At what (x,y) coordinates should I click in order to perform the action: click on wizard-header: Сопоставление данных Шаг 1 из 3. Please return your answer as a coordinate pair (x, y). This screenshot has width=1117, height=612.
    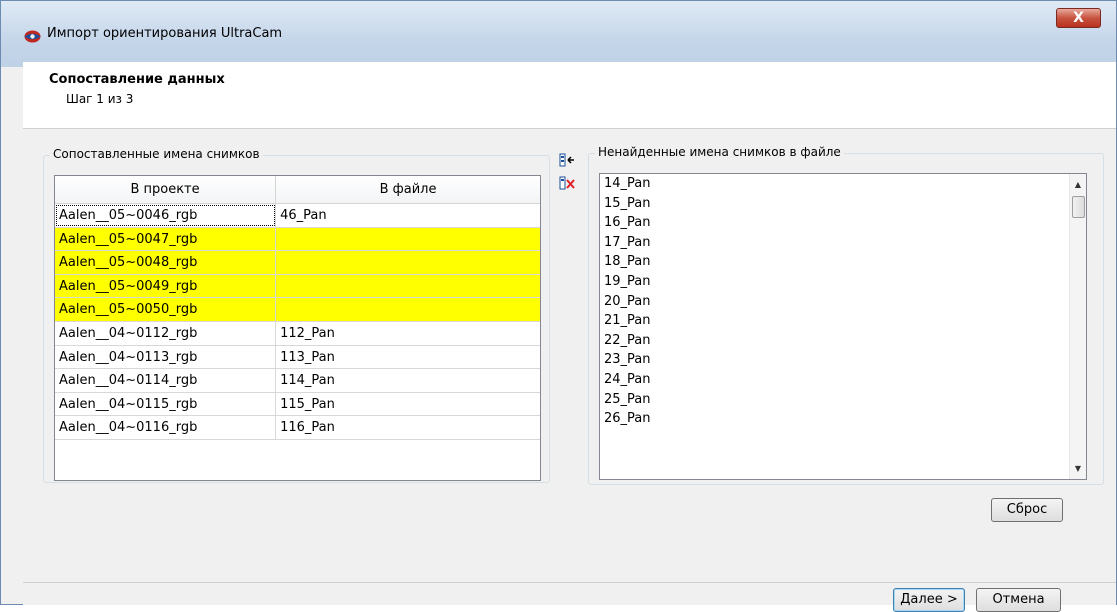
    Looking at the image, I should click on (569, 95).